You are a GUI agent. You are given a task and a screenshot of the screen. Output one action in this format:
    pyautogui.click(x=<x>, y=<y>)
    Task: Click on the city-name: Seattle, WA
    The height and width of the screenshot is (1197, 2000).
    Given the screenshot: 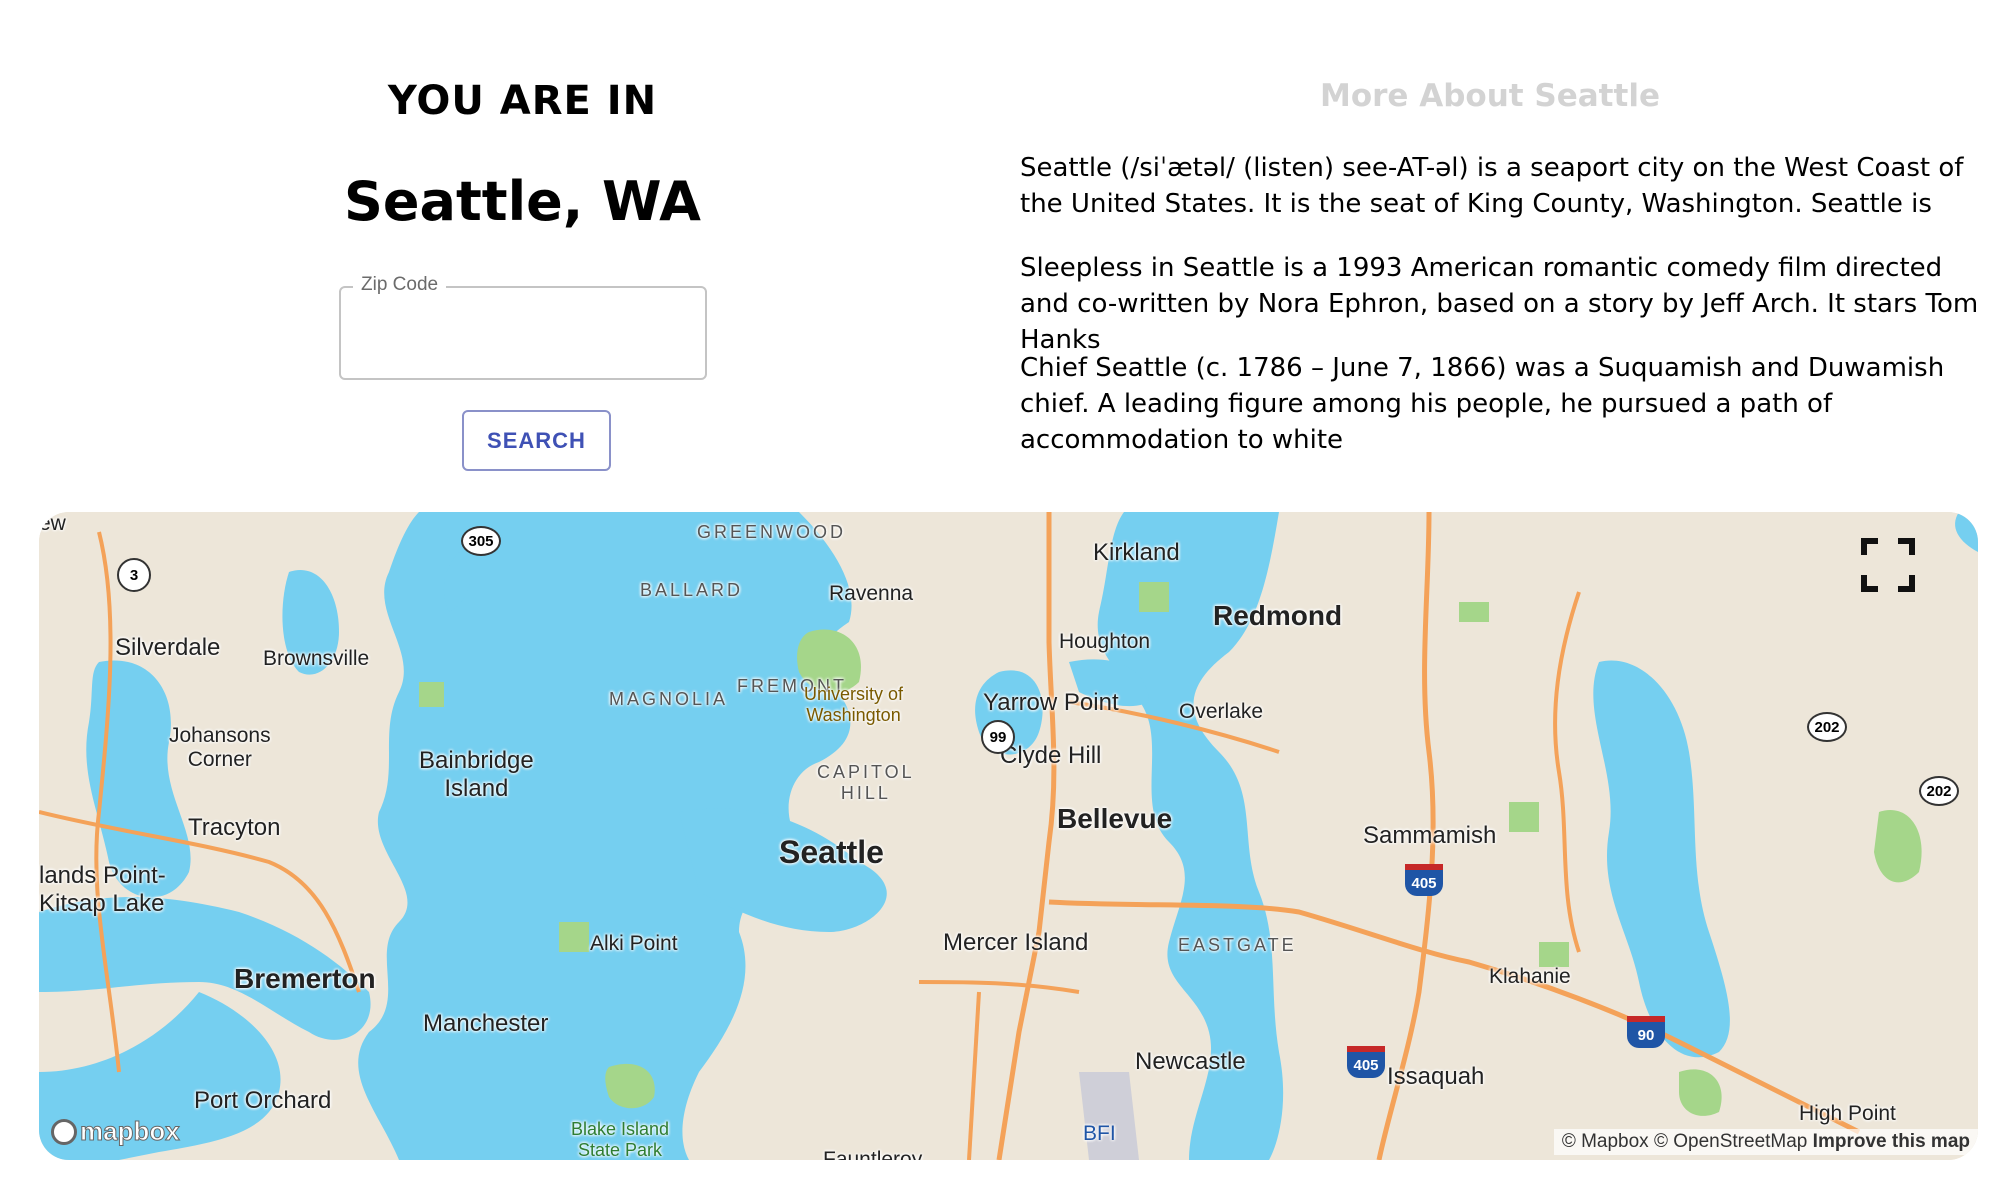 What is the action you would take?
    pyautogui.click(x=522, y=201)
    